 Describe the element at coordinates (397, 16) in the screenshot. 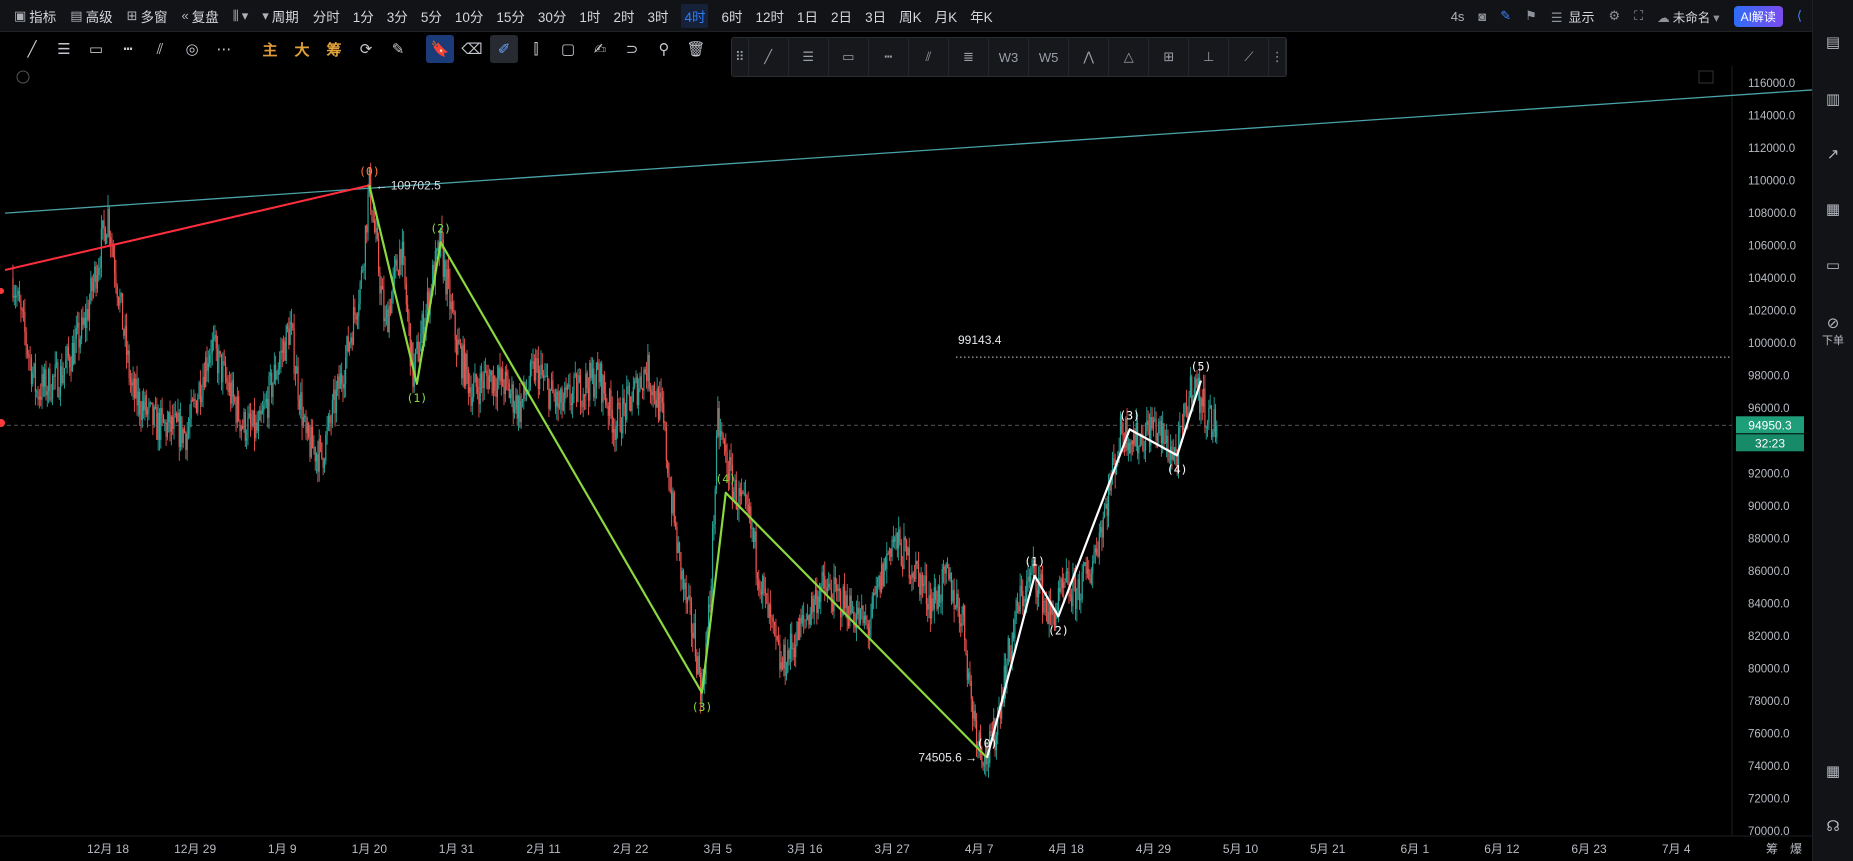

I see `period-3分: 3分` at that location.